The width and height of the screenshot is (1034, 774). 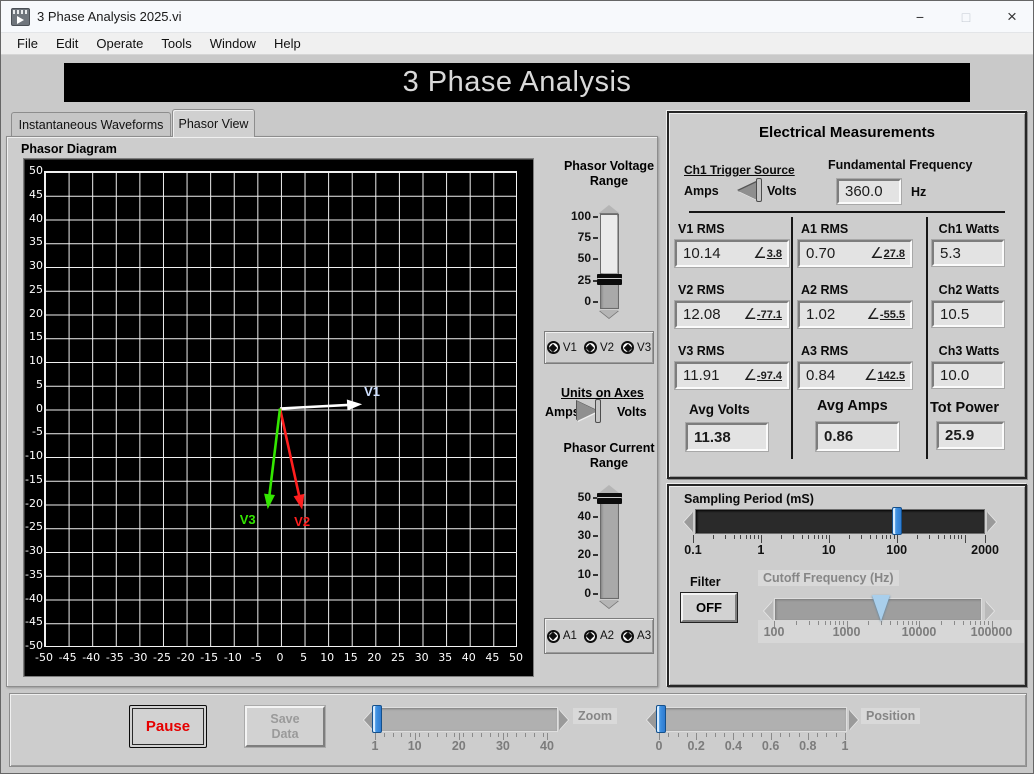 What do you see at coordinates (840, 521) in the screenshot?
I see `sampling-slider-track` at bounding box center [840, 521].